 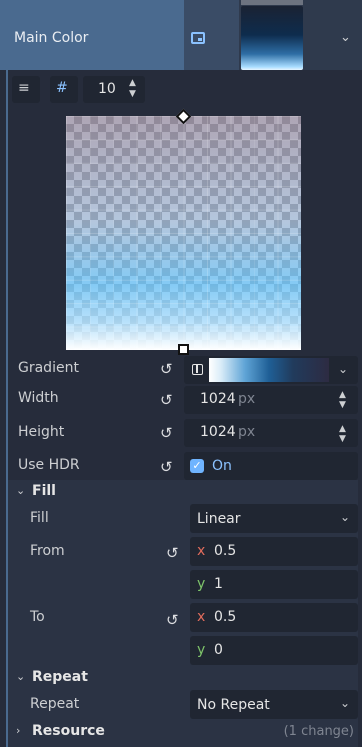 What do you see at coordinates (218, 399) in the screenshot?
I see `width-value: 1024` at bounding box center [218, 399].